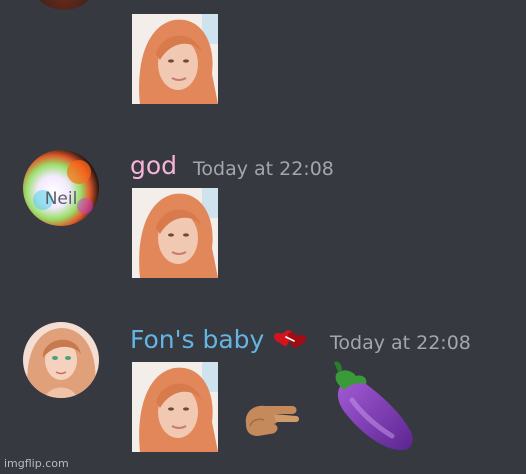 The width and height of the screenshot is (526, 474). Describe the element at coordinates (61, 199) in the screenshot. I see `avatar-text: Neil` at that location.